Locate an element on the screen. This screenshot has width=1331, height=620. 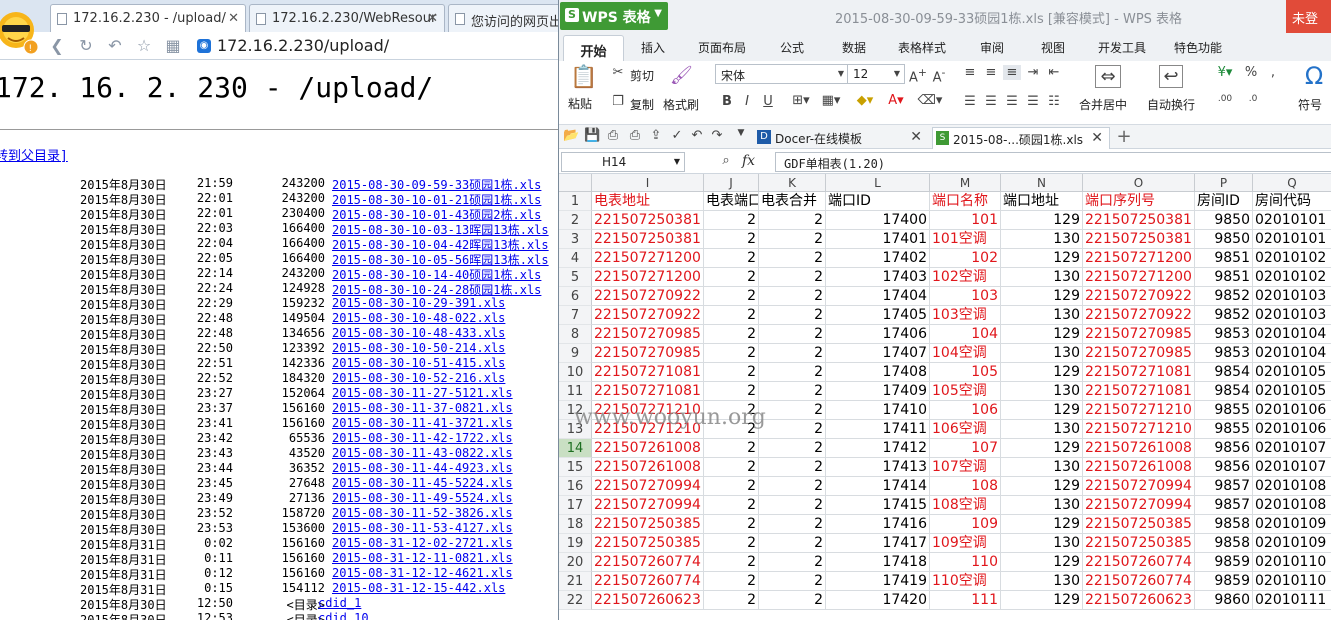
table-cell: 9851 is located at coordinates (1224, 258).